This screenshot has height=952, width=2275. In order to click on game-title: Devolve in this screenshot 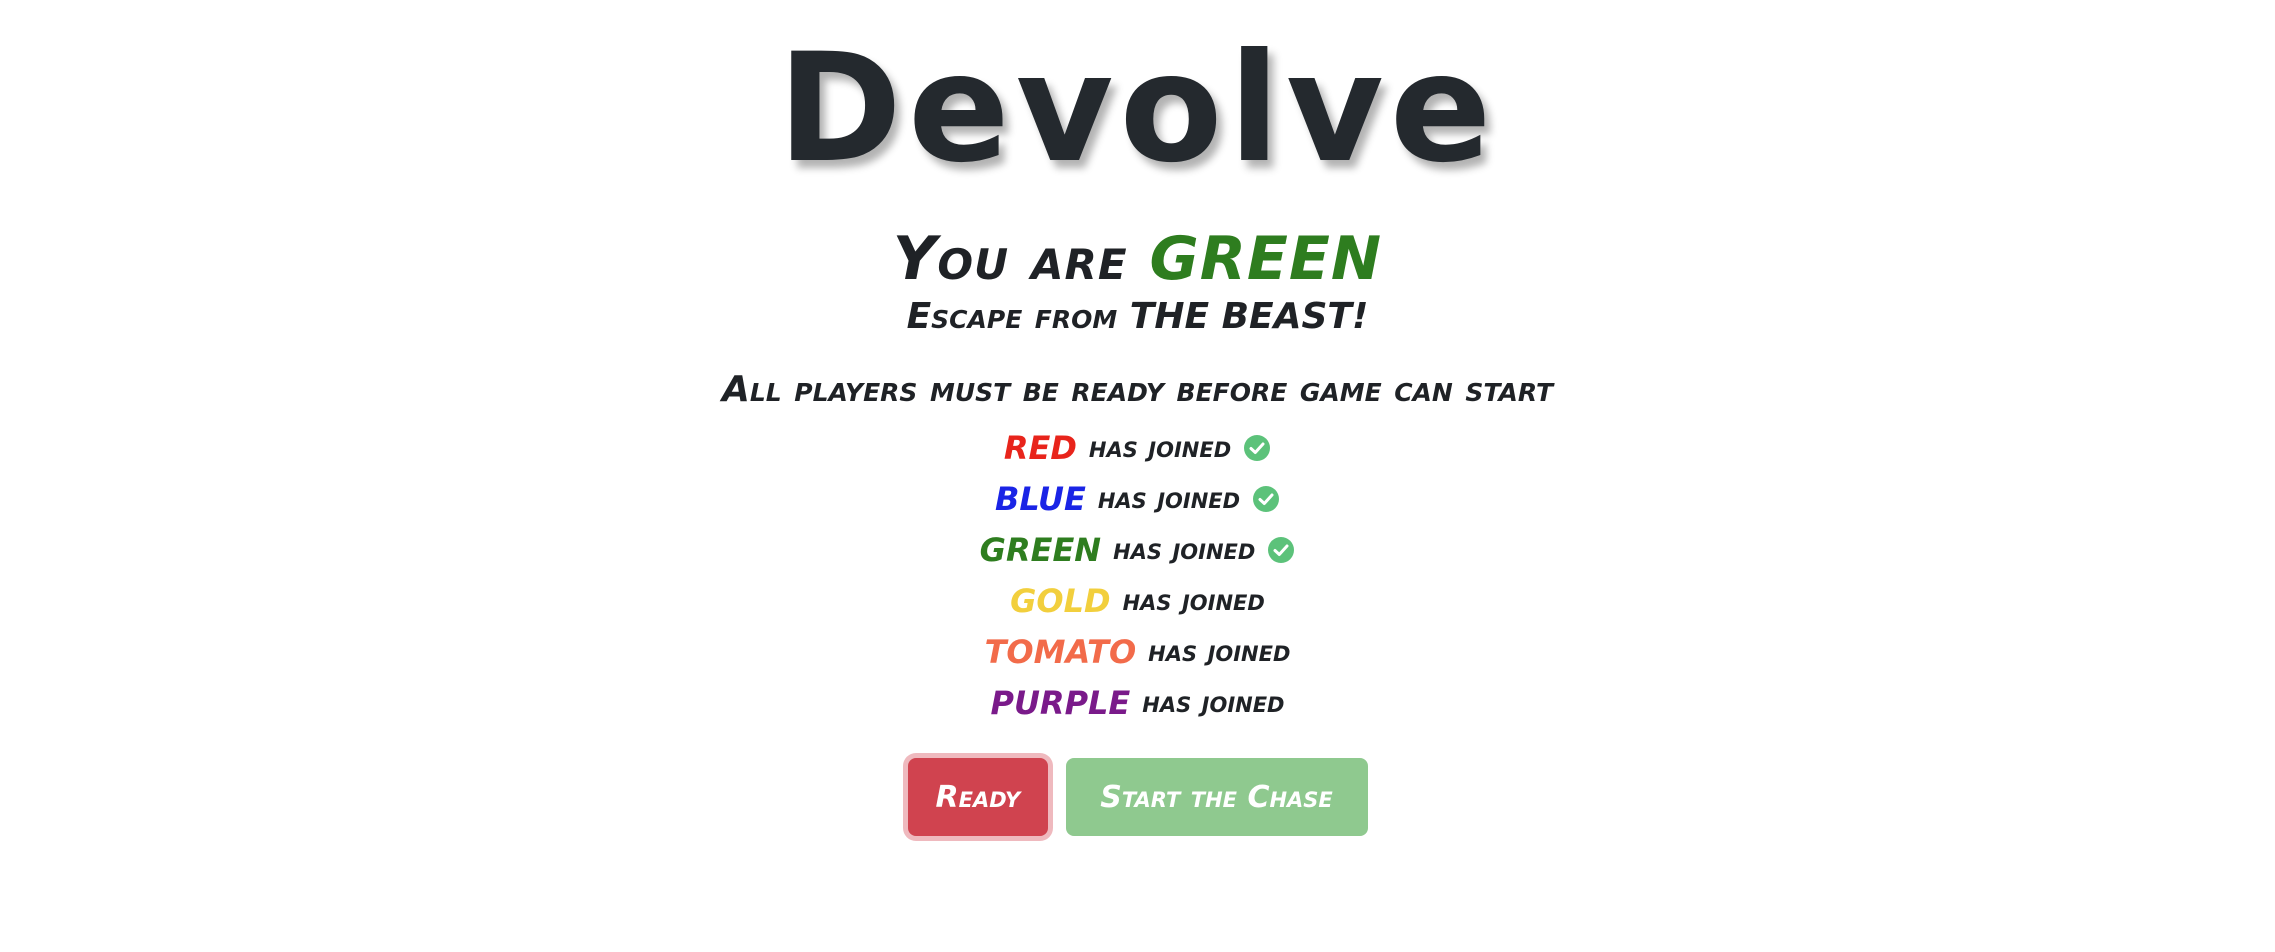, I will do `click(1137, 109)`.